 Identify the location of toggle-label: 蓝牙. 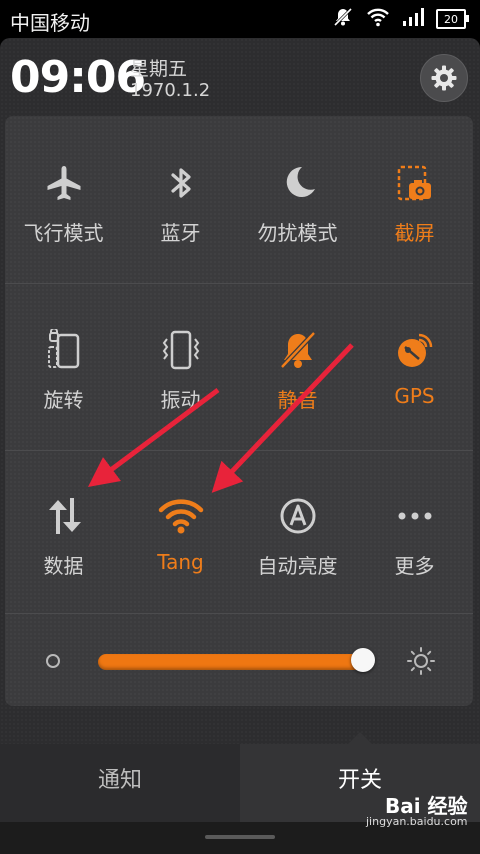
(180, 233).